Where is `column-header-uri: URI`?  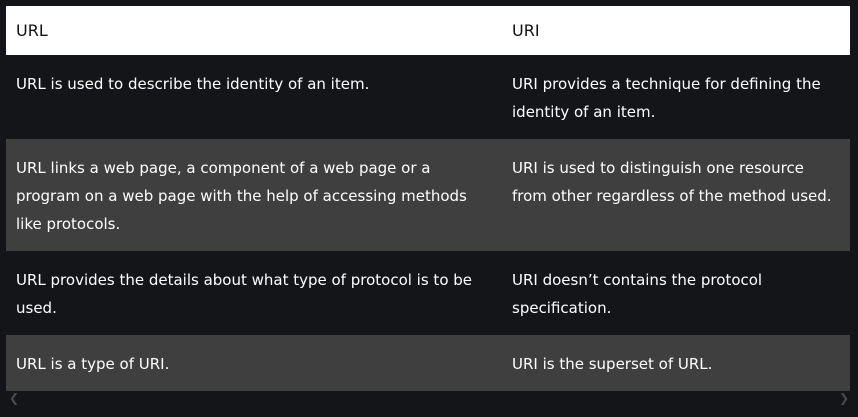 column-header-uri: URI is located at coordinates (676, 30).